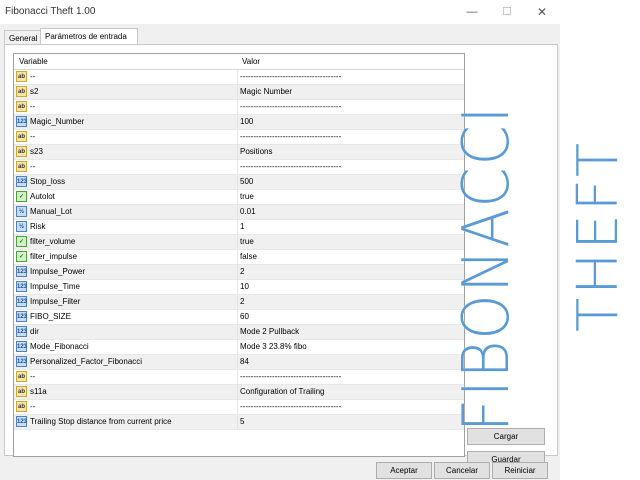  Describe the element at coordinates (472, 12) in the screenshot. I see `minimize-icon: —` at that location.